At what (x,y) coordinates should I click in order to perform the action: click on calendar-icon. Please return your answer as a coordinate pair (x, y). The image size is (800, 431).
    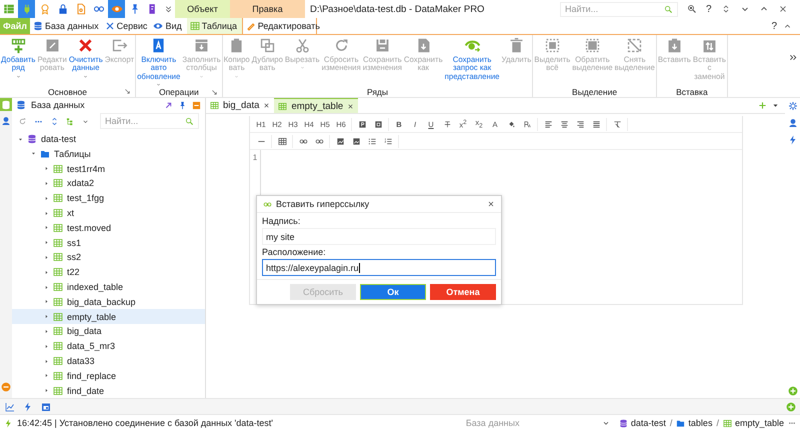
    Looking at the image, I should click on (46, 407).